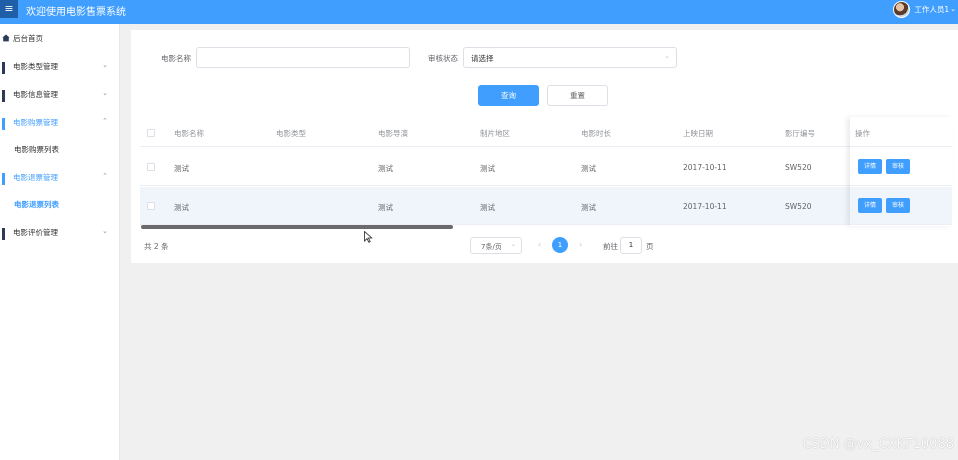 Image resolution: width=958 pixels, height=460 pixels. What do you see at coordinates (901, 133) in the screenshot?
I see `operations-header: 操作` at bounding box center [901, 133].